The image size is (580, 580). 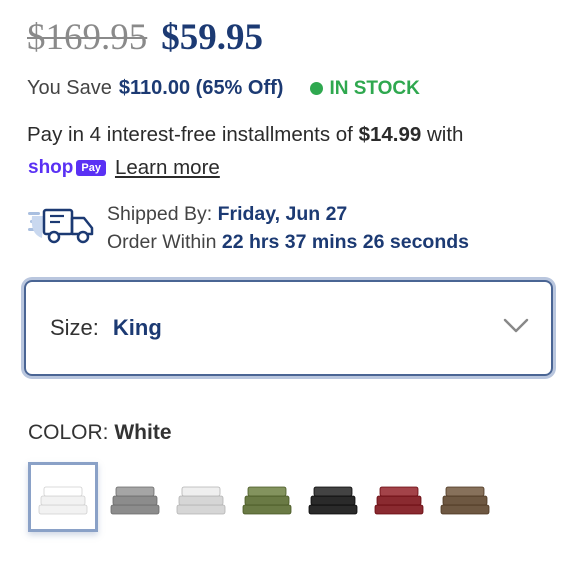 I want to click on color-value: White, so click(x=143, y=432).